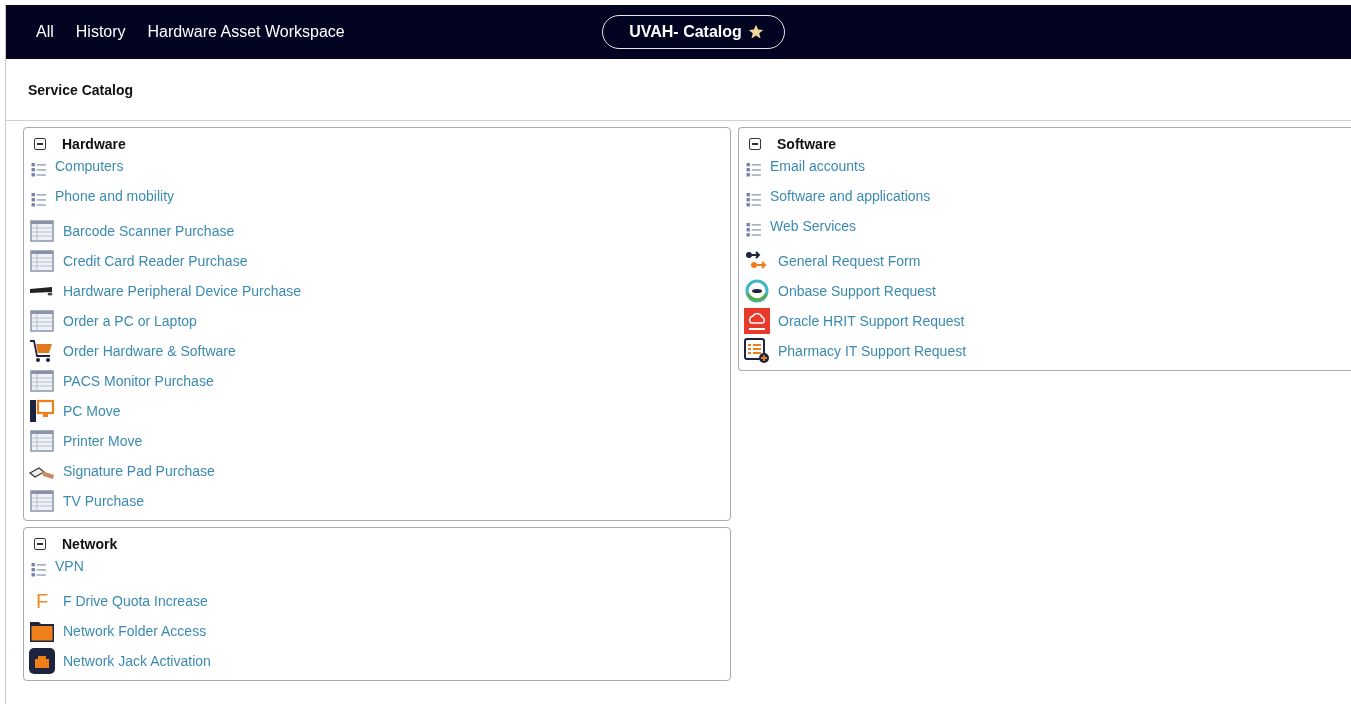  I want to click on catalog-link: Order a PC or Laptop, so click(130, 321).